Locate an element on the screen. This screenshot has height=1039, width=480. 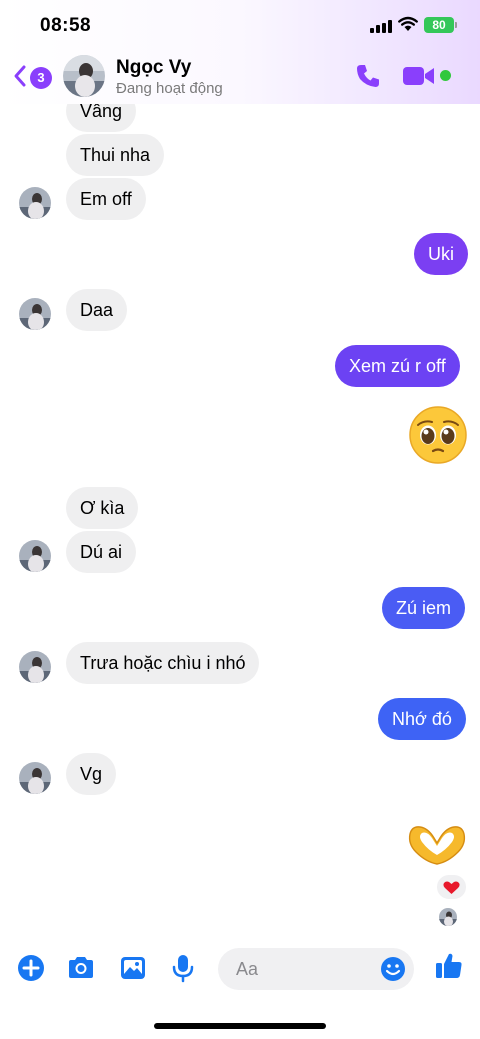
battery-level: 80 is located at coordinates (439, 25).